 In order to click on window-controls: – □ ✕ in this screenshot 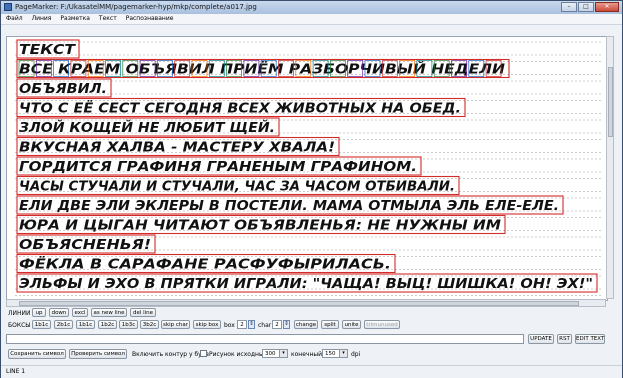, I will do `click(589, 7)`.